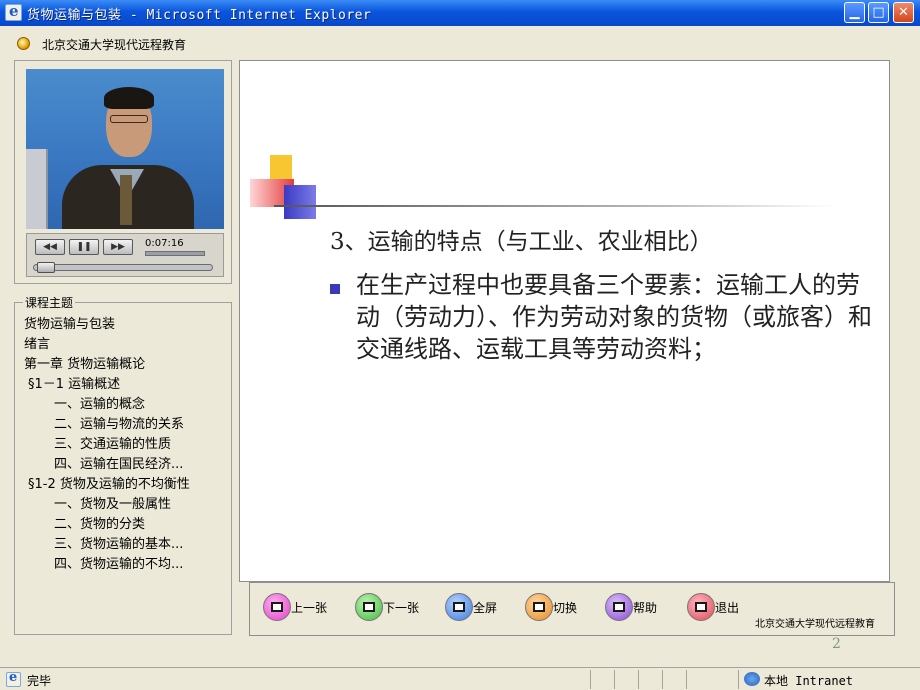 The width and height of the screenshot is (920, 690). I want to click on close-button: ✕, so click(903, 12).